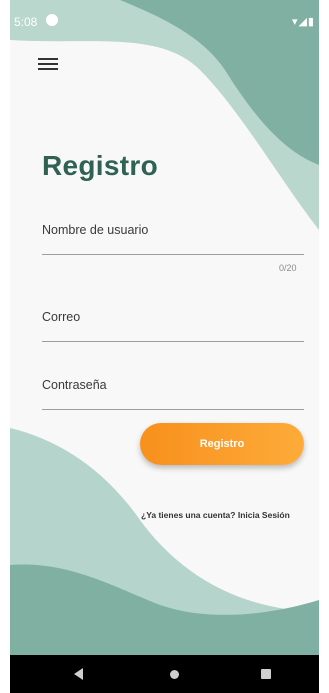 The image size is (329, 693). What do you see at coordinates (303, 22) in the screenshot?
I see `status-icons: ▾◢▮` at bounding box center [303, 22].